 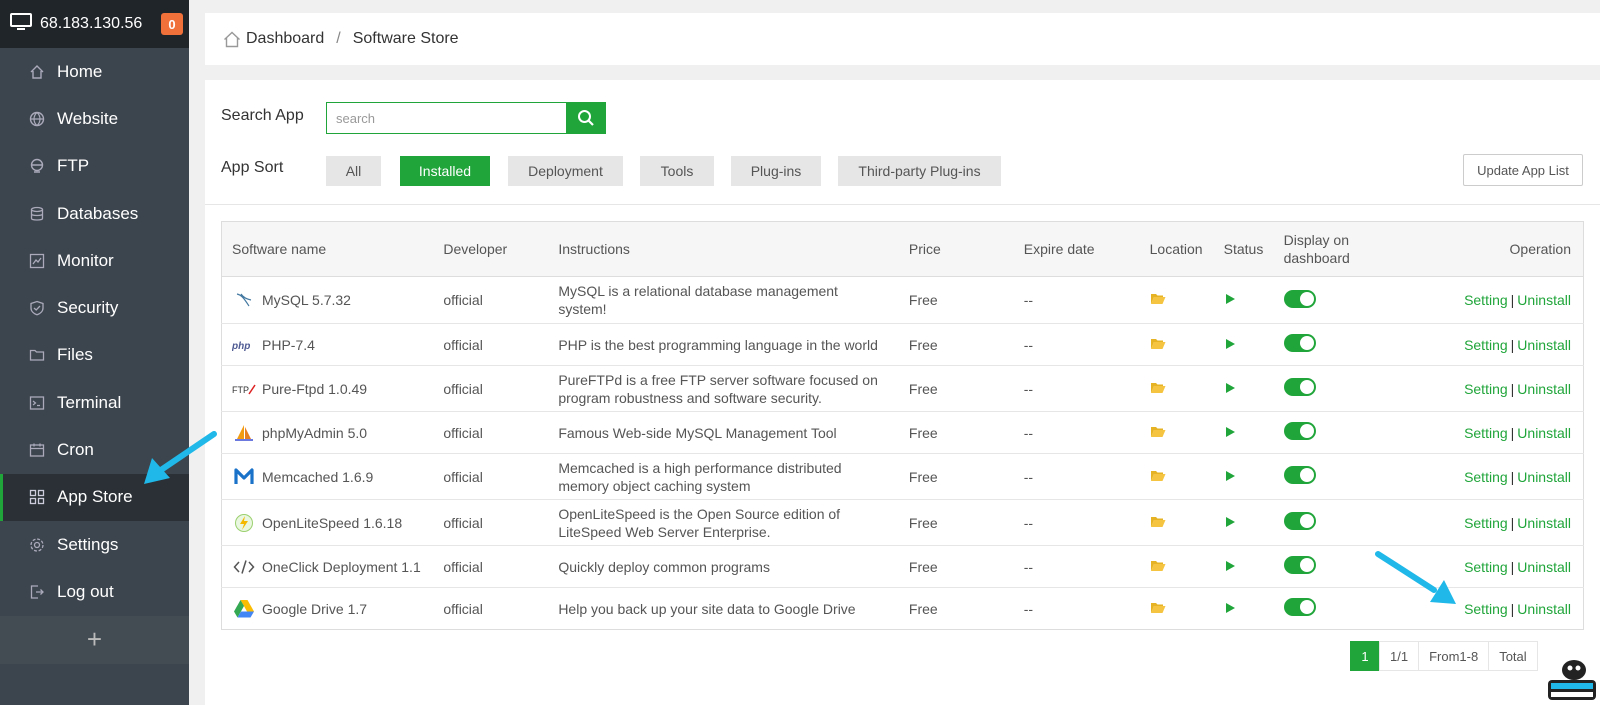 I want to click on search-input: search, so click(x=446, y=118).